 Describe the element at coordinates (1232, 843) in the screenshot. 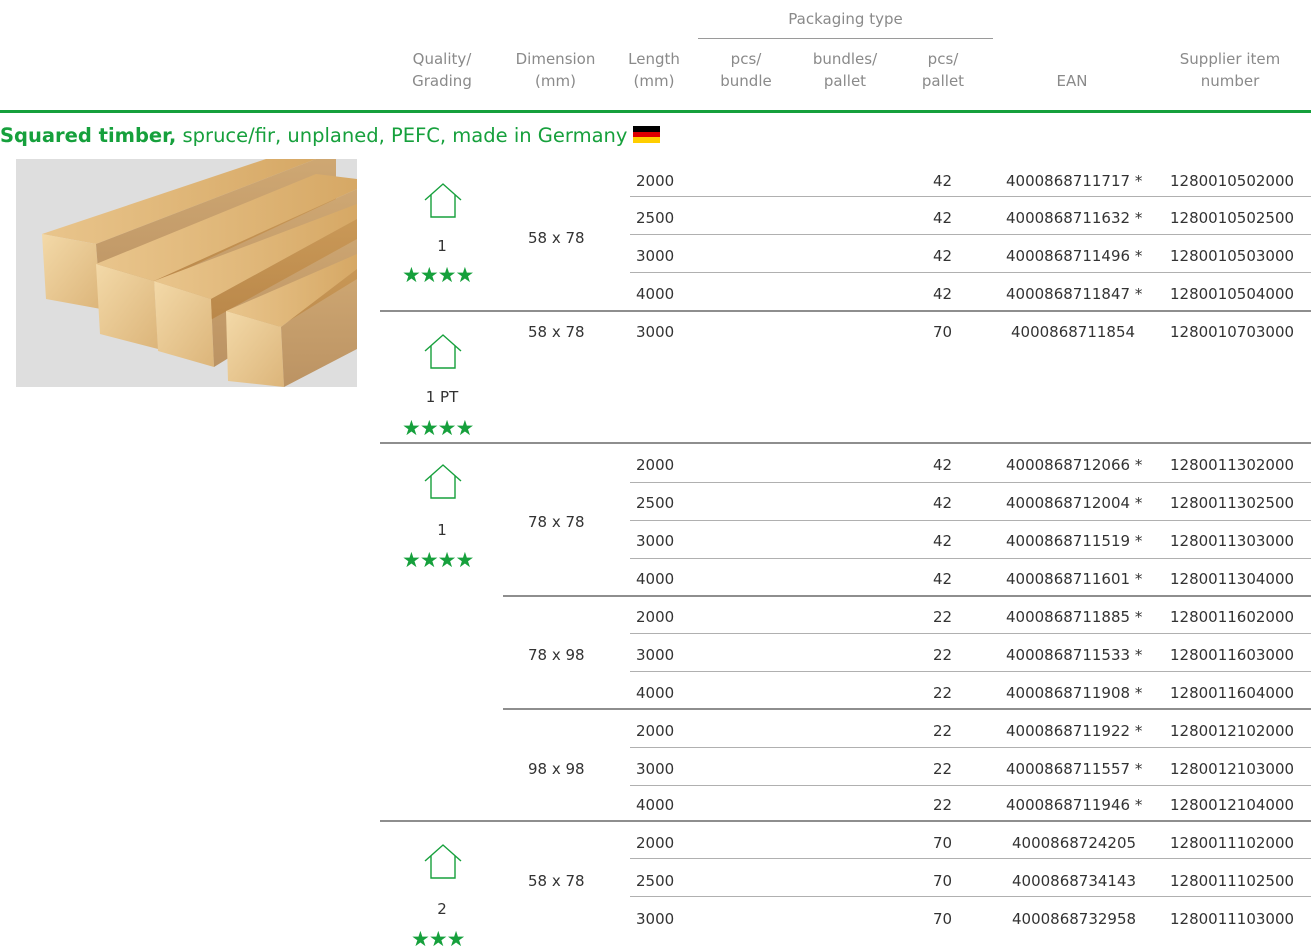

I see `supplier-item-cell: 1280011102000` at that location.